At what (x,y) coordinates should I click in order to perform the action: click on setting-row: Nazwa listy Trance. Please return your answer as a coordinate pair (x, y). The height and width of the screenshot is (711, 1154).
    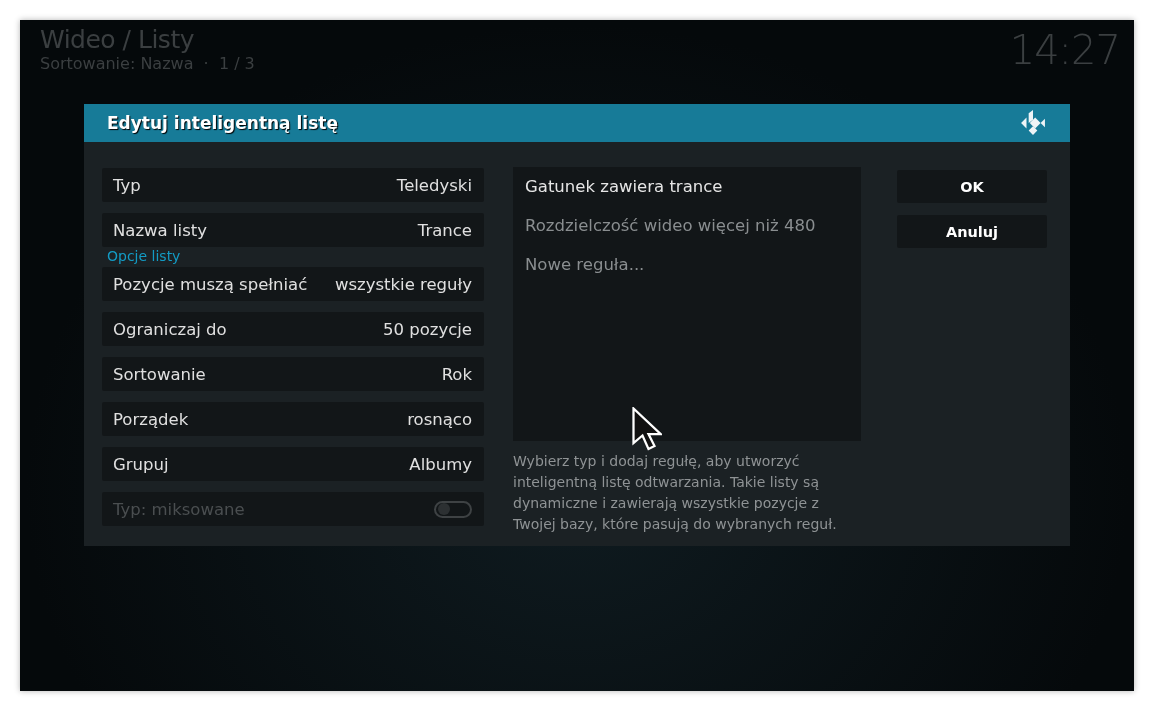
    Looking at the image, I should click on (293, 230).